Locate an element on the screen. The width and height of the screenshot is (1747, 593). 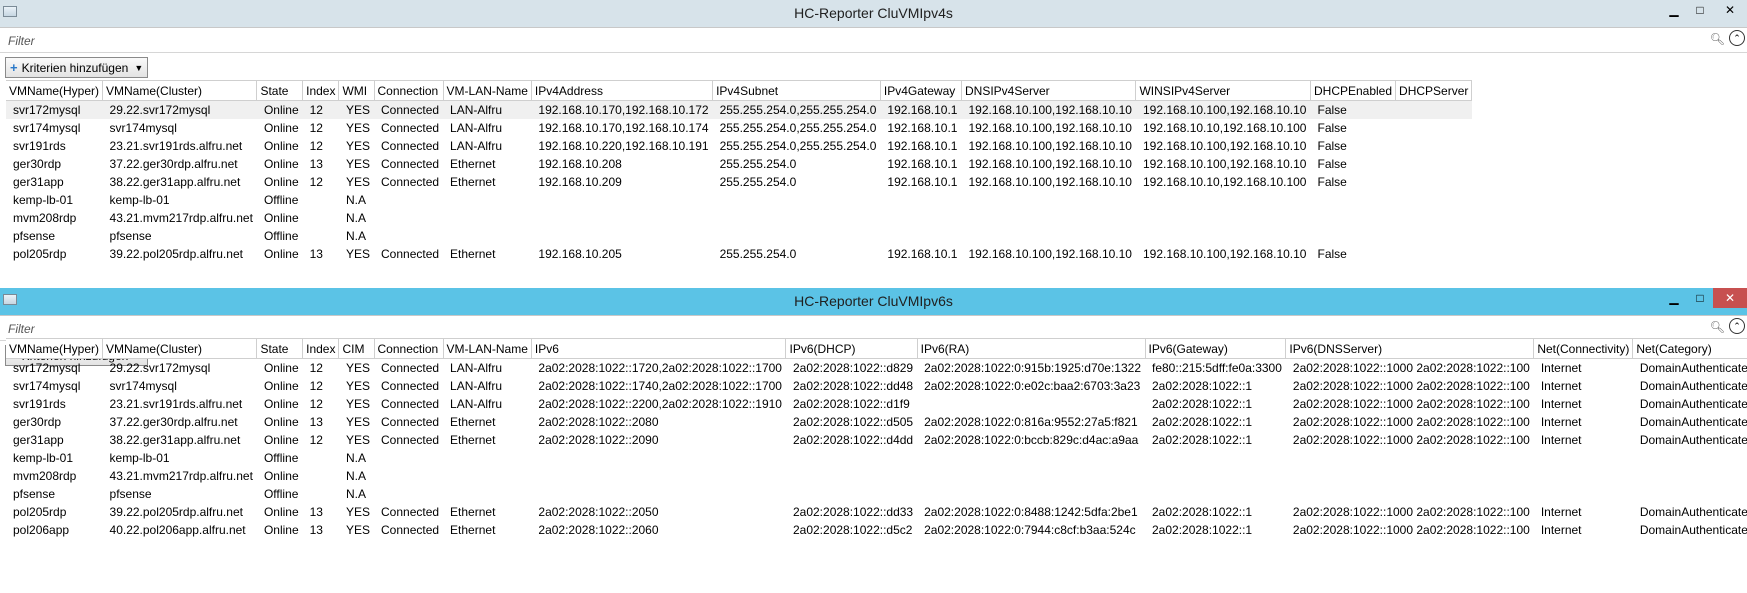
cell-vmname-hyper: svr174mysql is located at coordinates (47, 128).